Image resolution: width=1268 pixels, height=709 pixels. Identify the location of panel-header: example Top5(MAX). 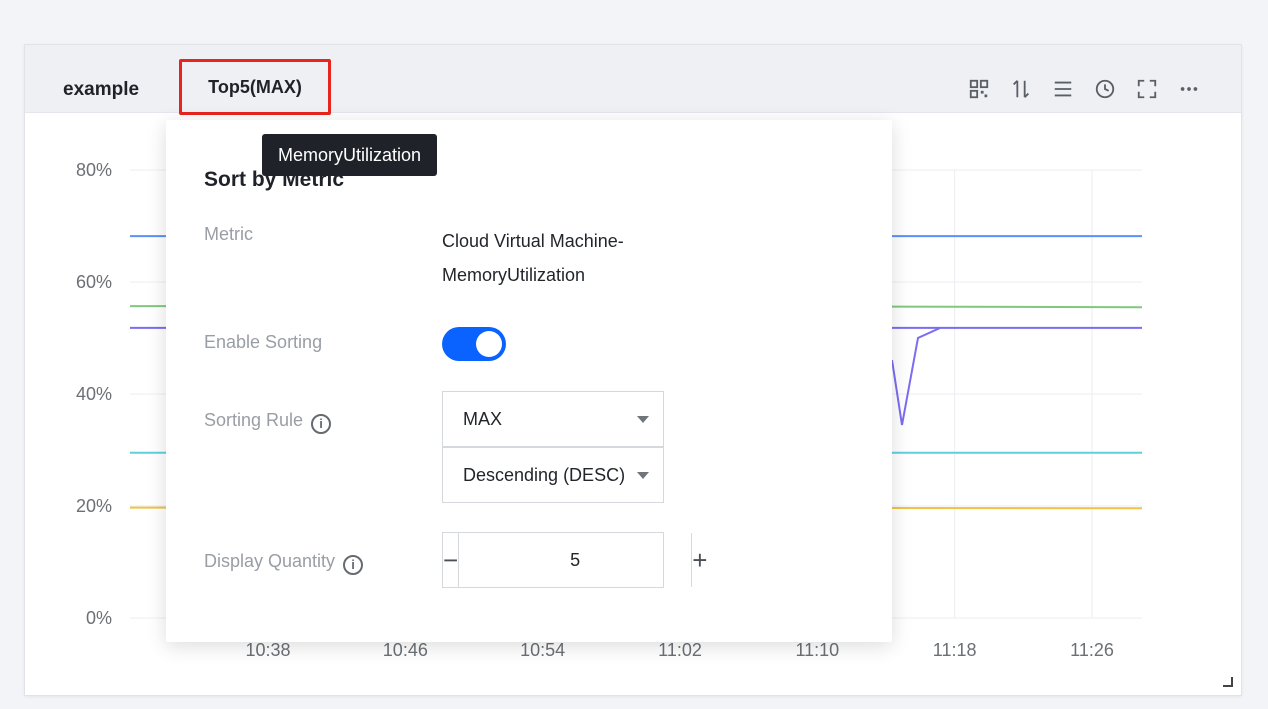
(633, 80).